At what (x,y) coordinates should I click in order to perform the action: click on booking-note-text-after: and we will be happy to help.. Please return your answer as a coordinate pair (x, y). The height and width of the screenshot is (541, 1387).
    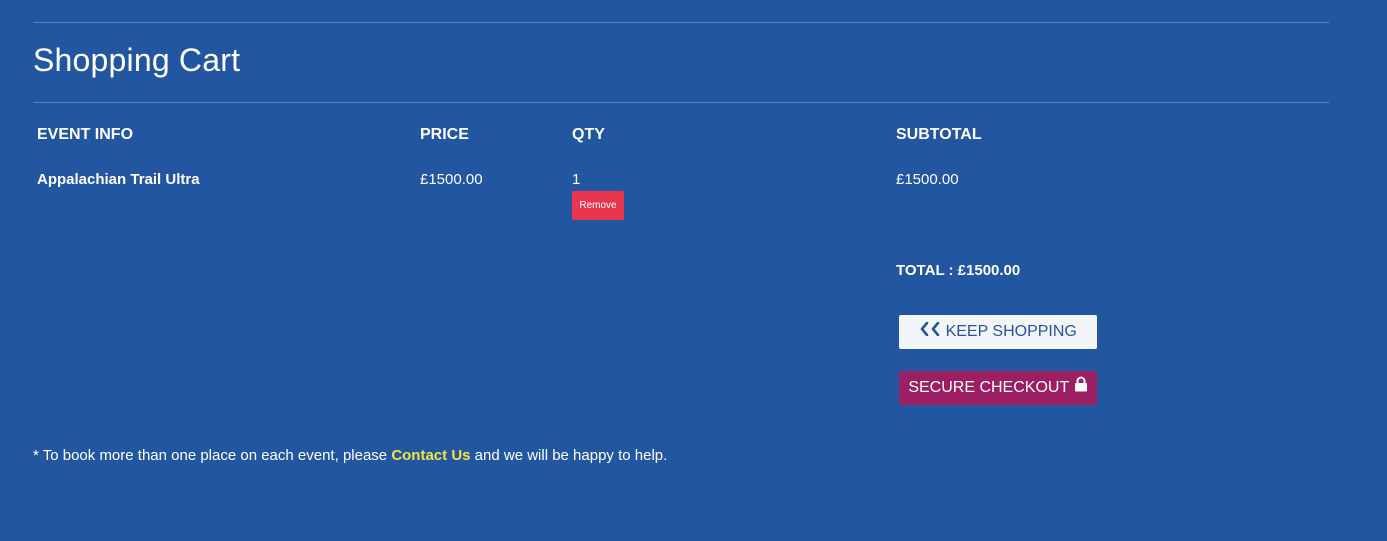
    Looking at the image, I should click on (569, 455).